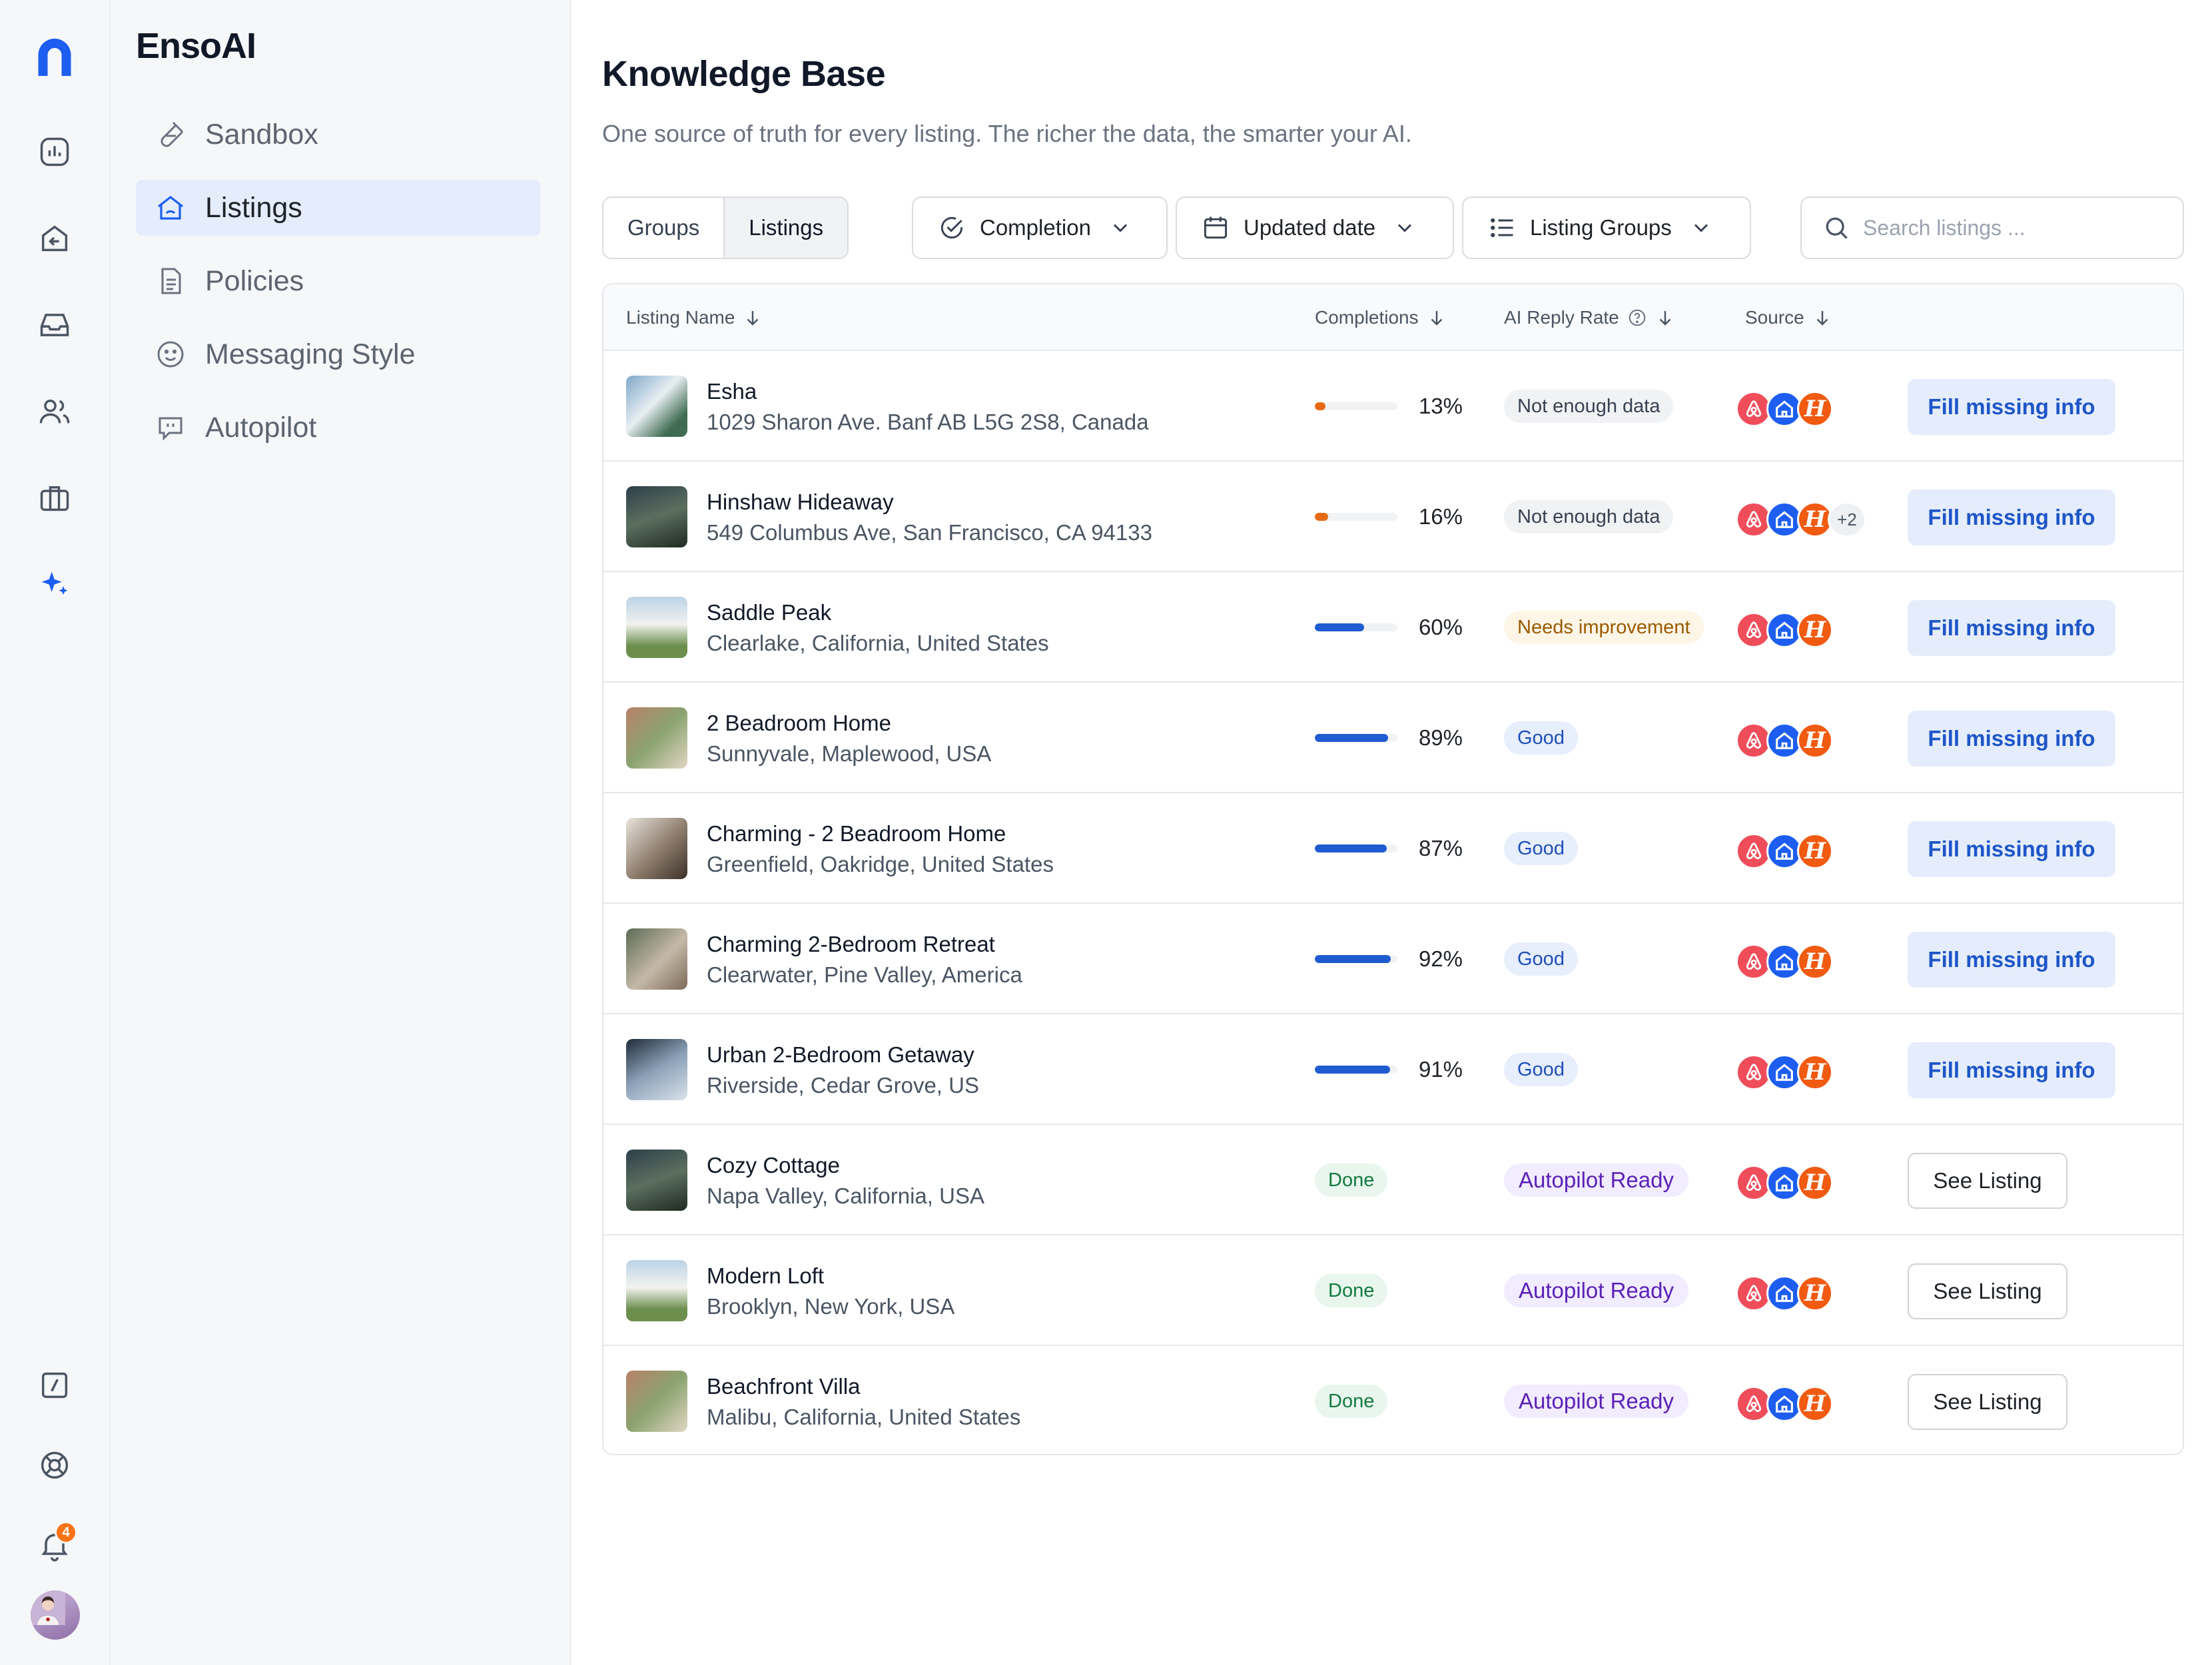 The width and height of the screenshot is (2212, 1665). I want to click on sparkles-icon, so click(55, 585).